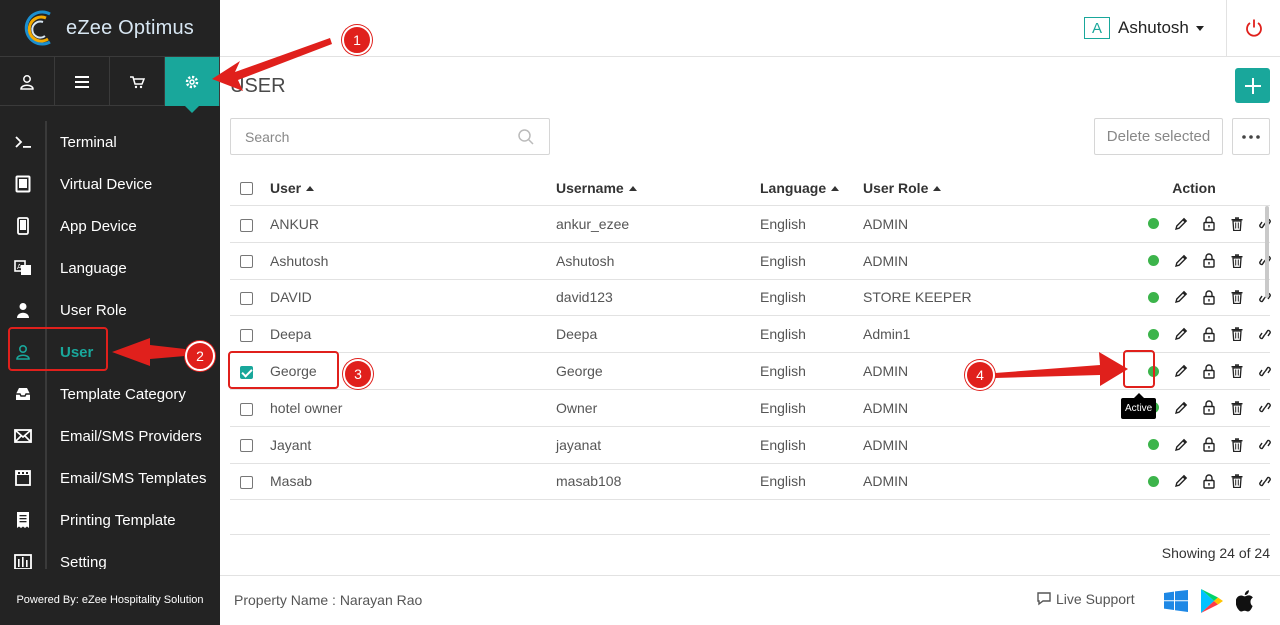 The height and width of the screenshot is (625, 1280). Describe the element at coordinates (110, 226) in the screenshot. I see `sidebar-item-app-device: App Device` at that location.